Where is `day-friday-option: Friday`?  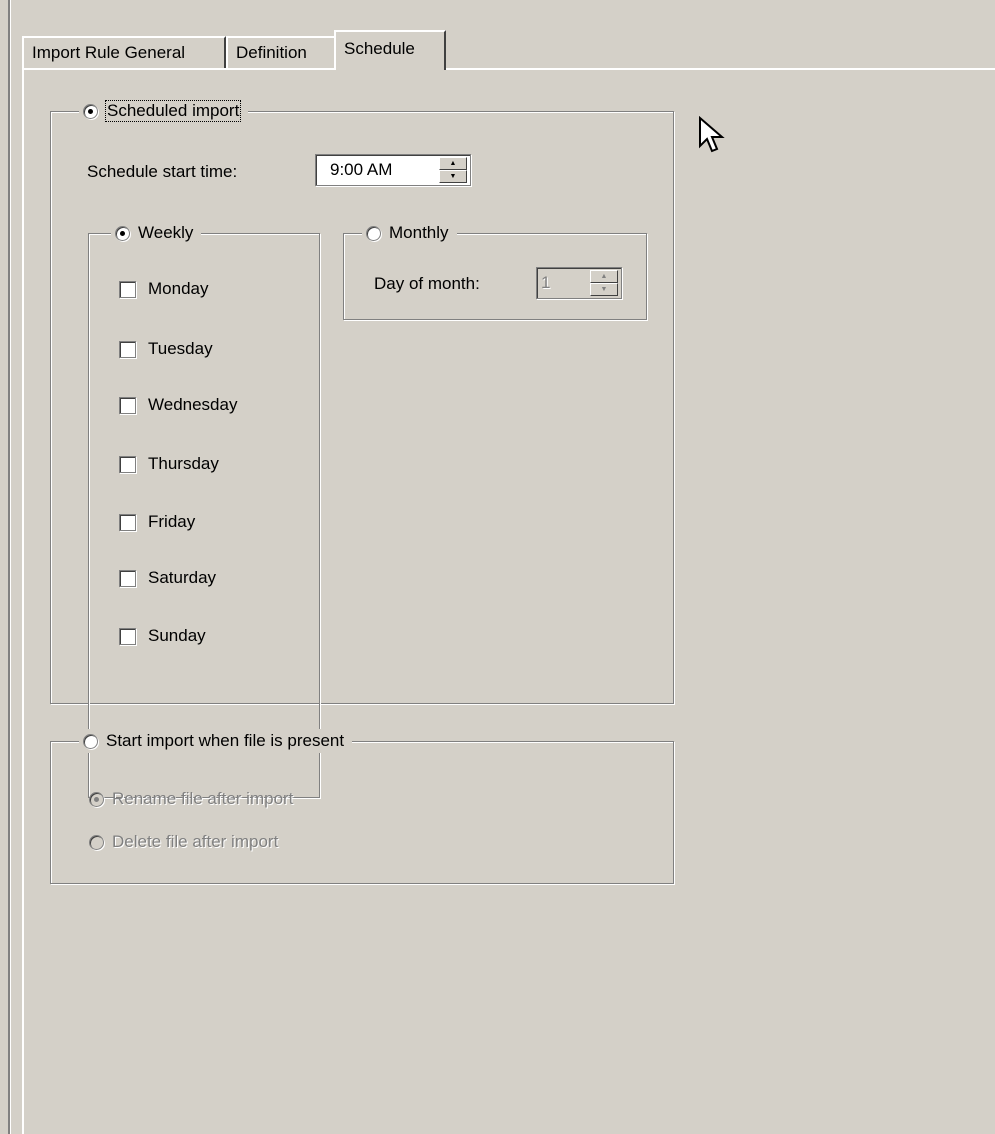 day-friday-option: Friday is located at coordinates (157, 522).